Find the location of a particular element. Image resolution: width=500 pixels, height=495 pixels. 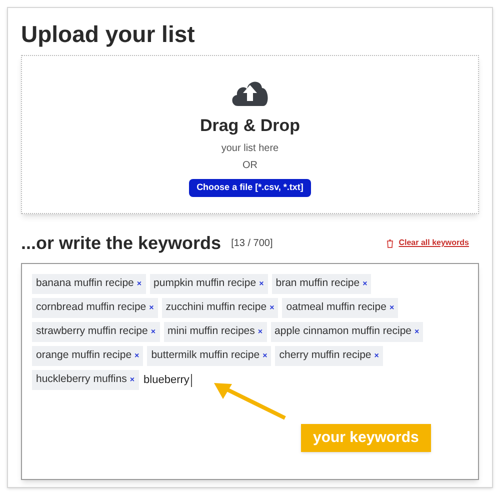

keyword-label: cherry muffin recipe is located at coordinates (325, 356).